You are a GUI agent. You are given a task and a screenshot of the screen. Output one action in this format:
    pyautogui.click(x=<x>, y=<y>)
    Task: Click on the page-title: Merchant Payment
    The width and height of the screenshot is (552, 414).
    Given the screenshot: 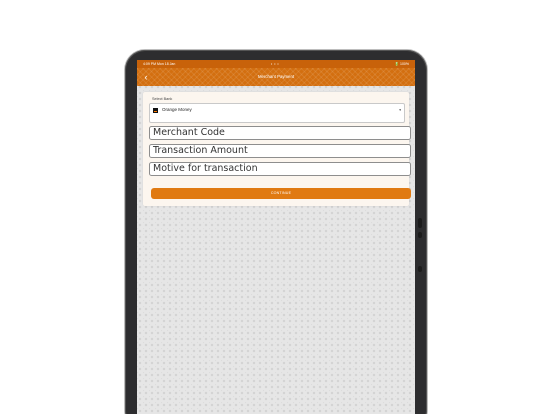 What is the action you would take?
    pyautogui.click(x=276, y=76)
    